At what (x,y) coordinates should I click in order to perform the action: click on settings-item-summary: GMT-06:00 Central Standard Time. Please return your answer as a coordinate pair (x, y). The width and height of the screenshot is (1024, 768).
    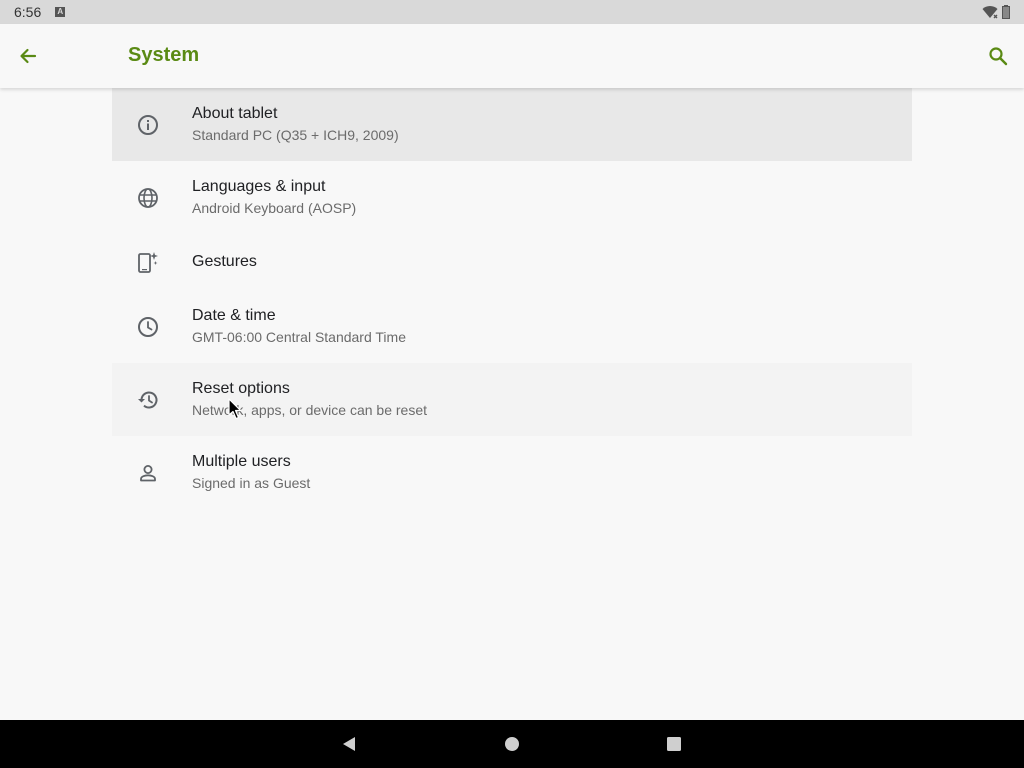
    Looking at the image, I should click on (299, 337).